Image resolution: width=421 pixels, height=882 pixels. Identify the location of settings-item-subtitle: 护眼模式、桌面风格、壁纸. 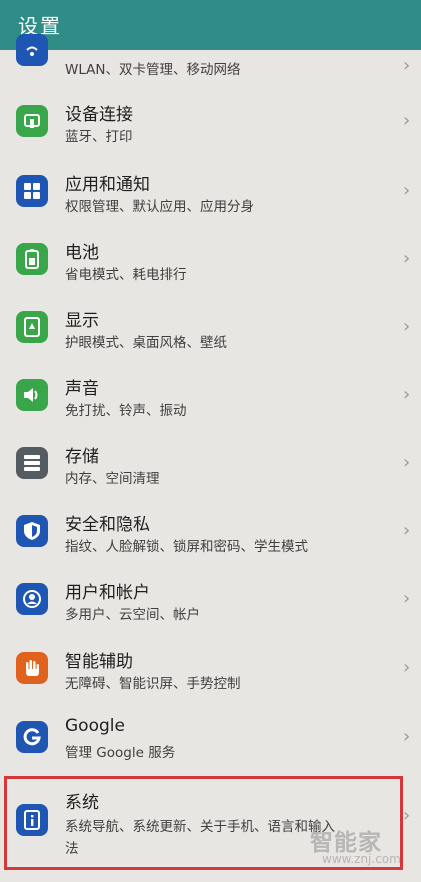
(146, 343).